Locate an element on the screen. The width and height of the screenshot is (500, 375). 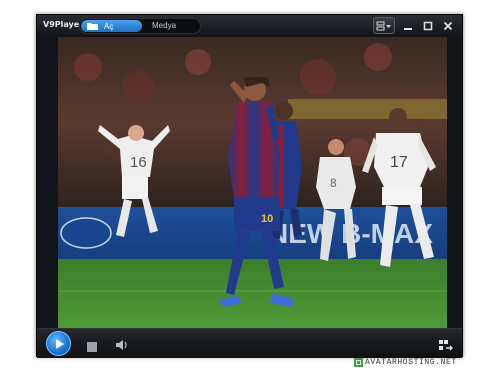
tab-open-label: Aç is located at coordinates (109, 26).